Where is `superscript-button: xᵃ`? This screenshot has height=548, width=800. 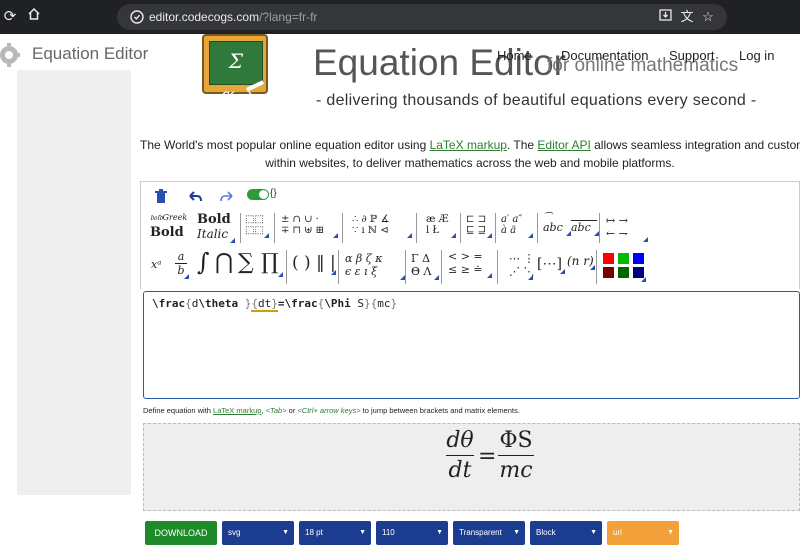 superscript-button: xᵃ is located at coordinates (156, 264).